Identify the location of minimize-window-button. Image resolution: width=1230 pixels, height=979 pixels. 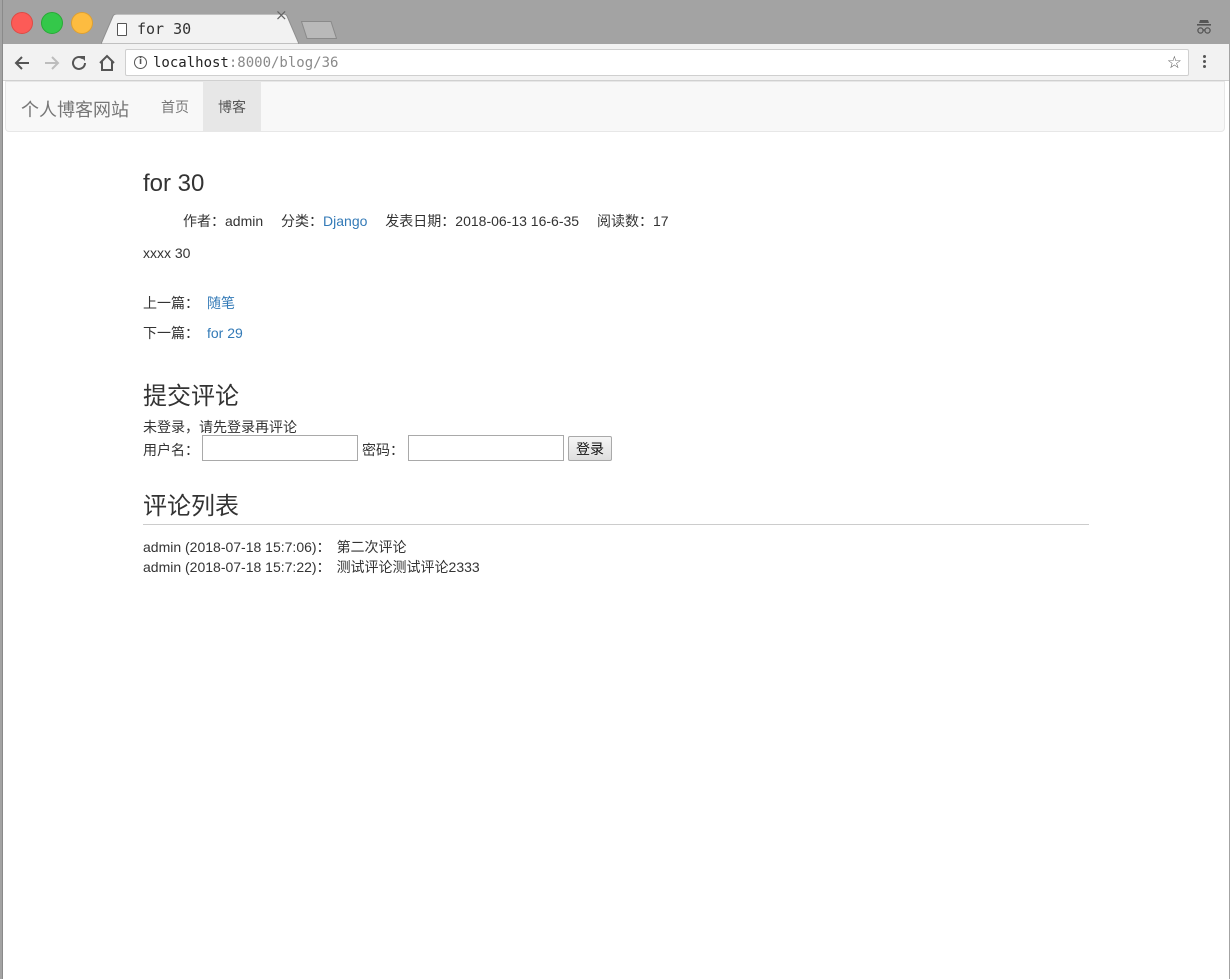
(82, 23).